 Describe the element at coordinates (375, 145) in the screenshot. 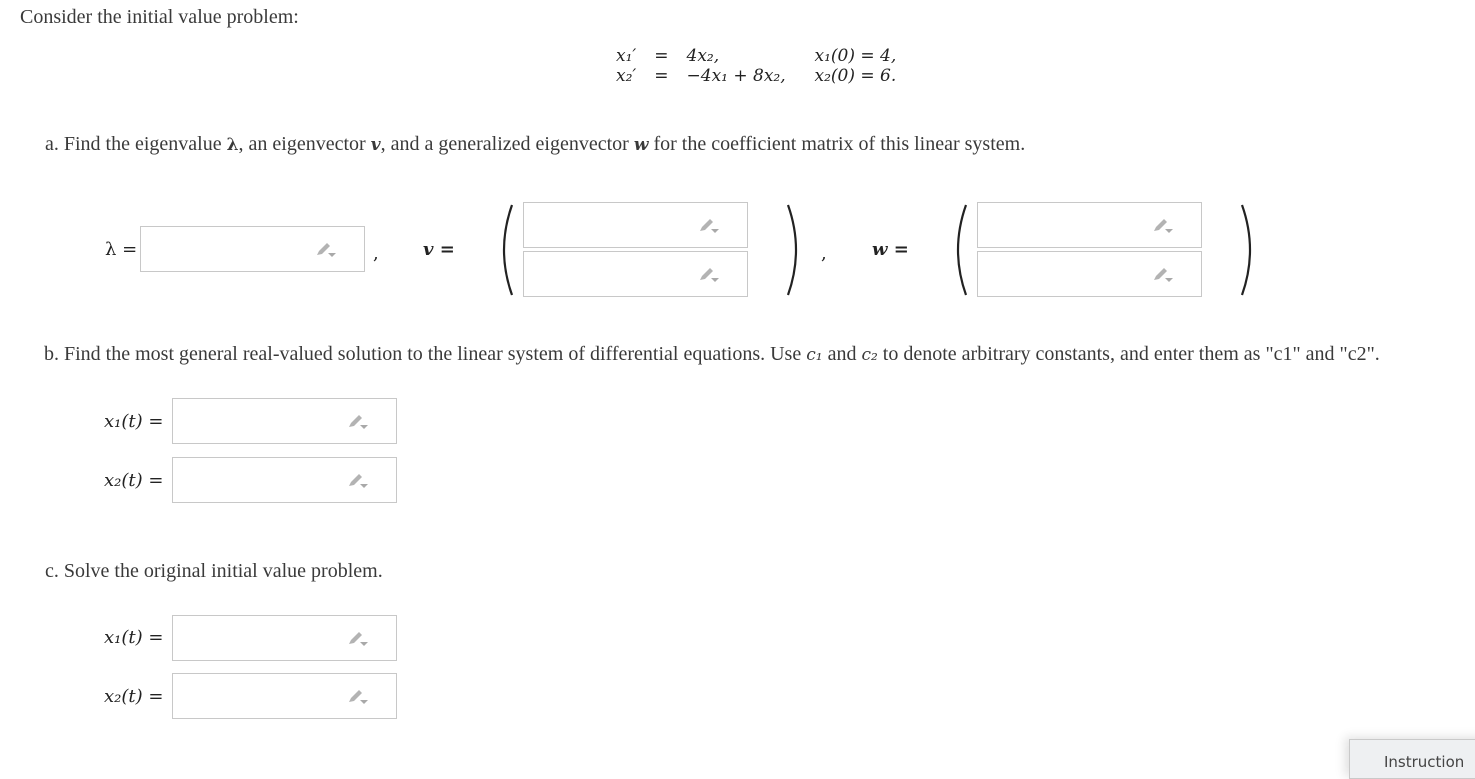

I see `v-symbol: v` at that location.